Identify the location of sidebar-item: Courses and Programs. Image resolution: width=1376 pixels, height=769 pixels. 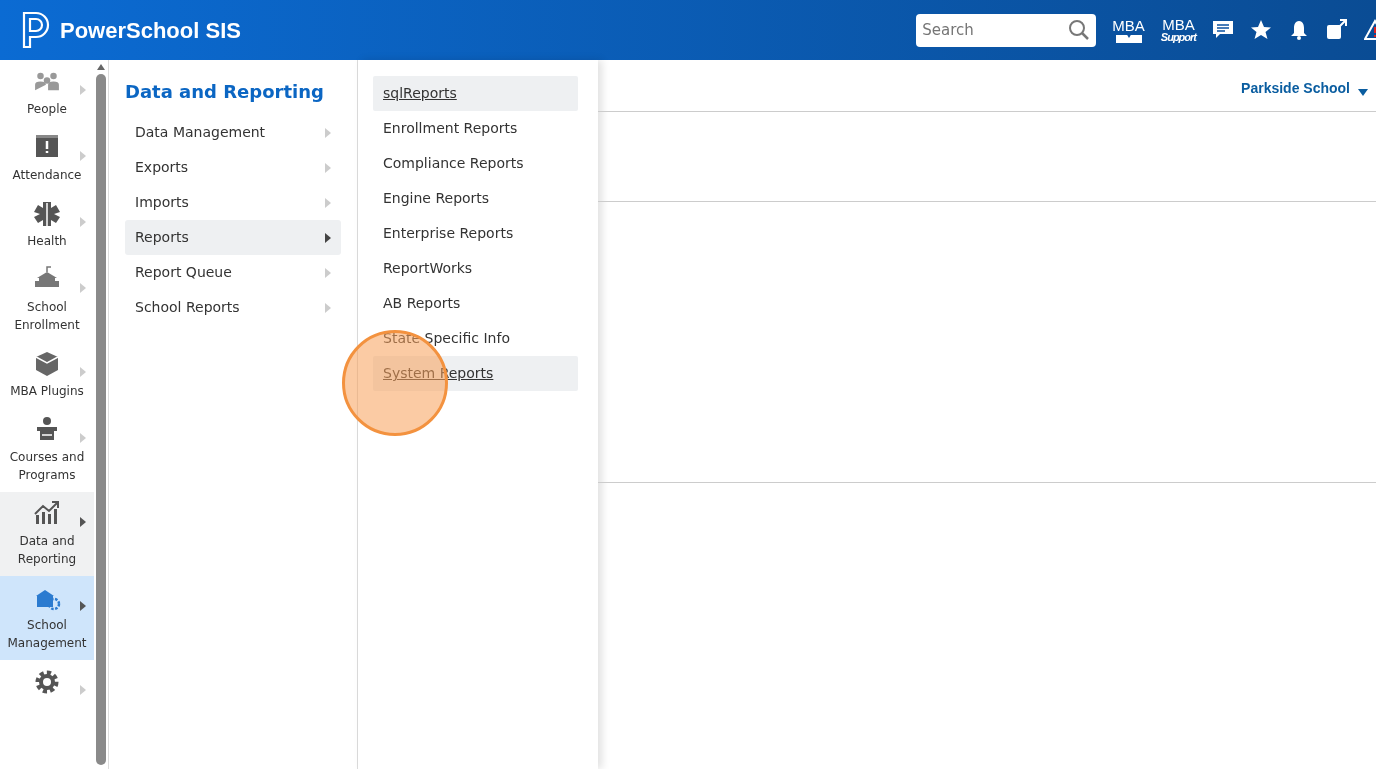
(47, 450).